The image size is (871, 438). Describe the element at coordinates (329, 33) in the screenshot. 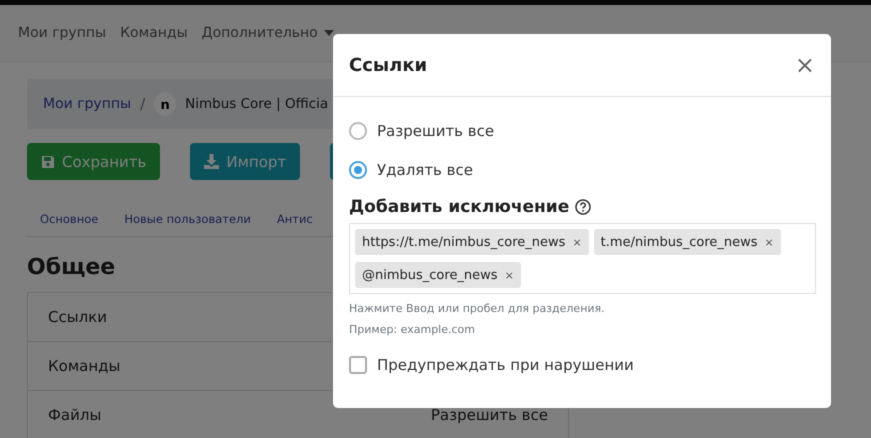

I see `caret-icon` at that location.